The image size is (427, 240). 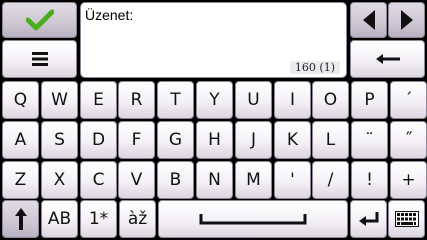 I want to click on key-row3-6: M, so click(x=253, y=180).